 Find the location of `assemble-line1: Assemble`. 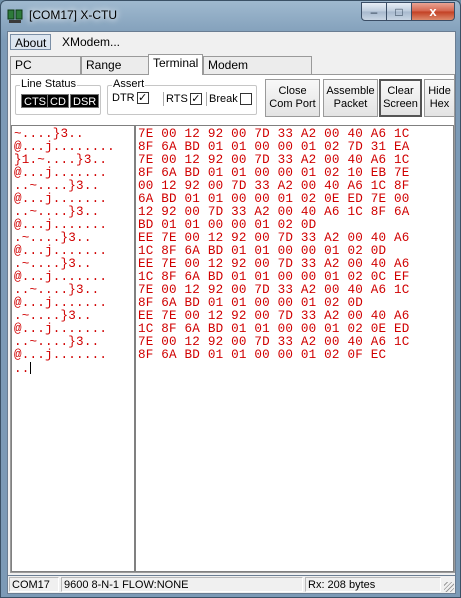

assemble-line1: Assemble is located at coordinates (350, 91).